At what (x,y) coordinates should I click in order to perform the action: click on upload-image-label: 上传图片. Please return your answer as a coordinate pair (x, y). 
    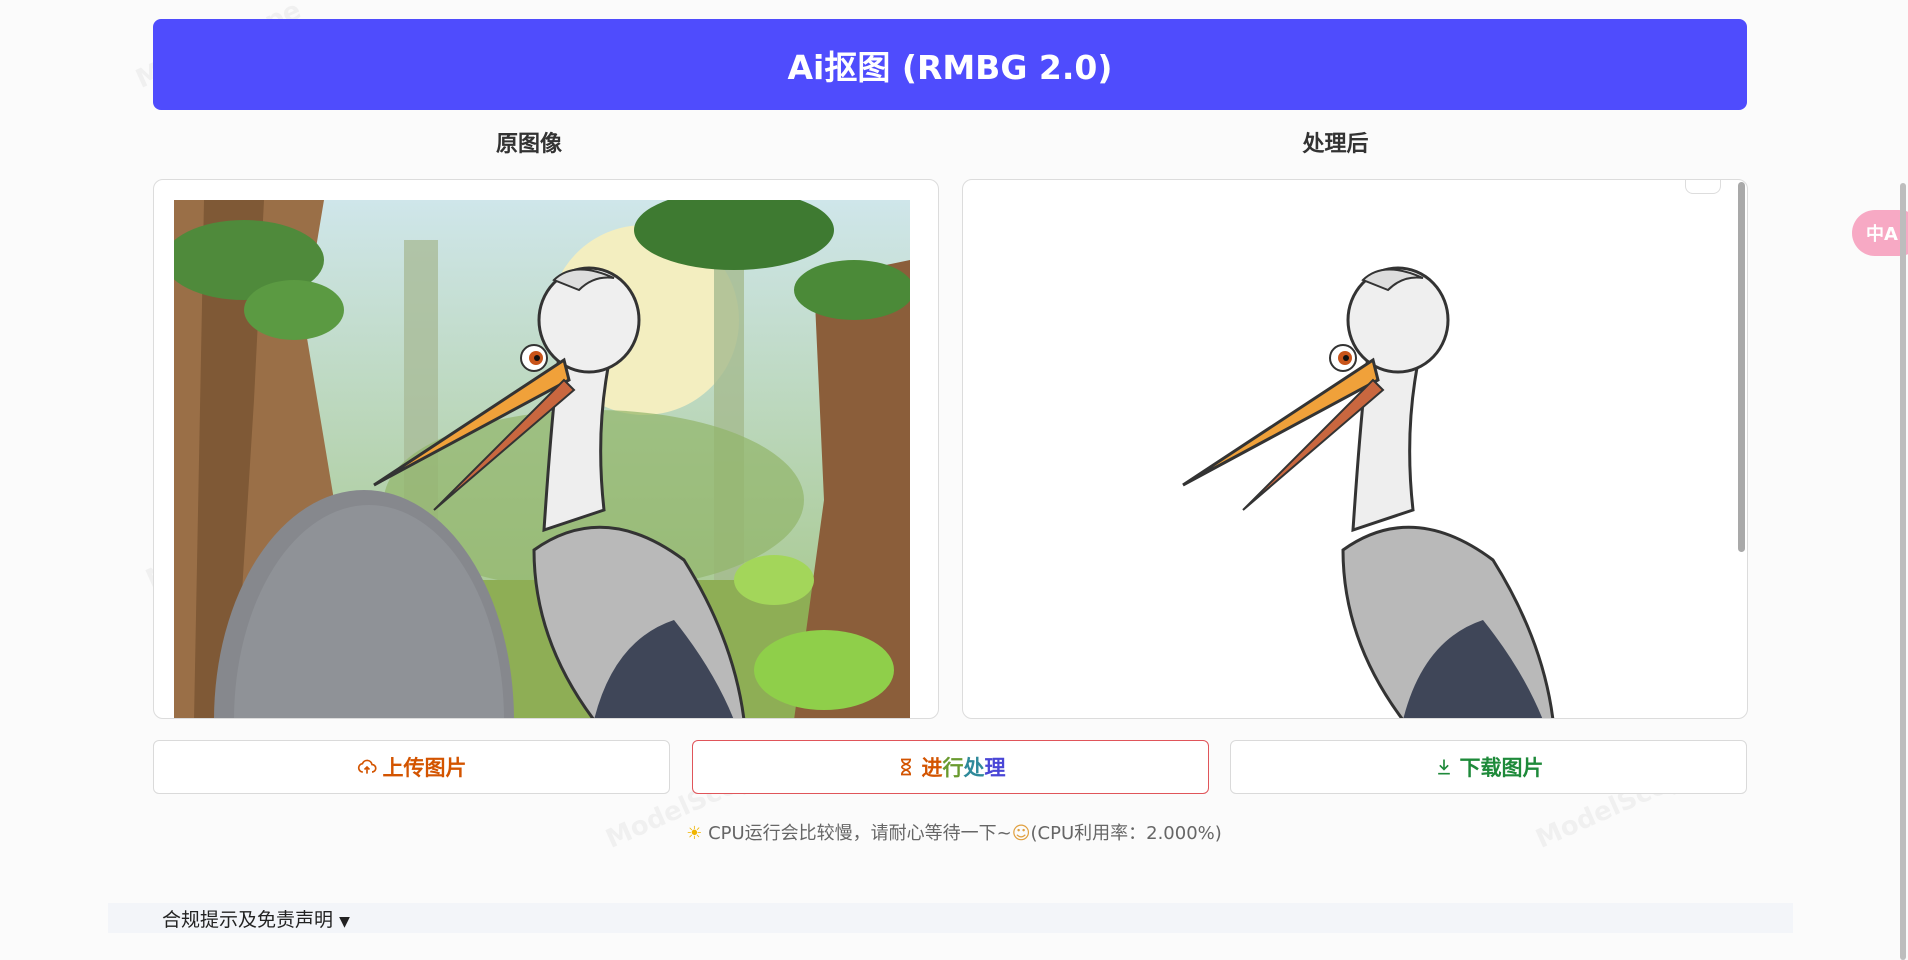
    Looking at the image, I should click on (424, 768).